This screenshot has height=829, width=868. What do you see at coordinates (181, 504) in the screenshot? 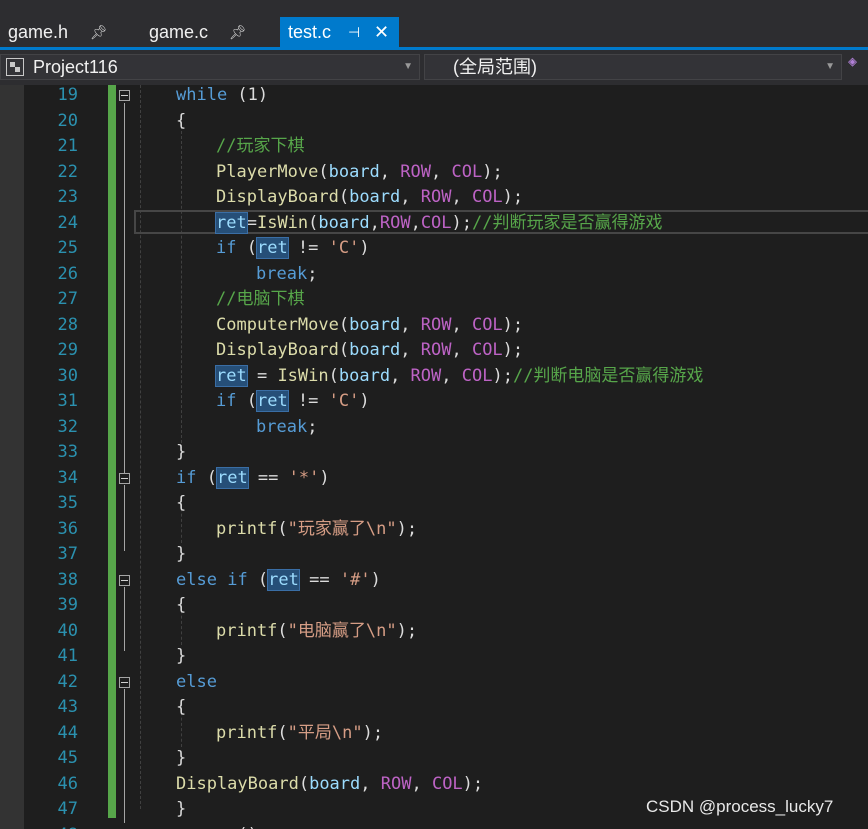
I see `code-text: {` at bounding box center [181, 504].